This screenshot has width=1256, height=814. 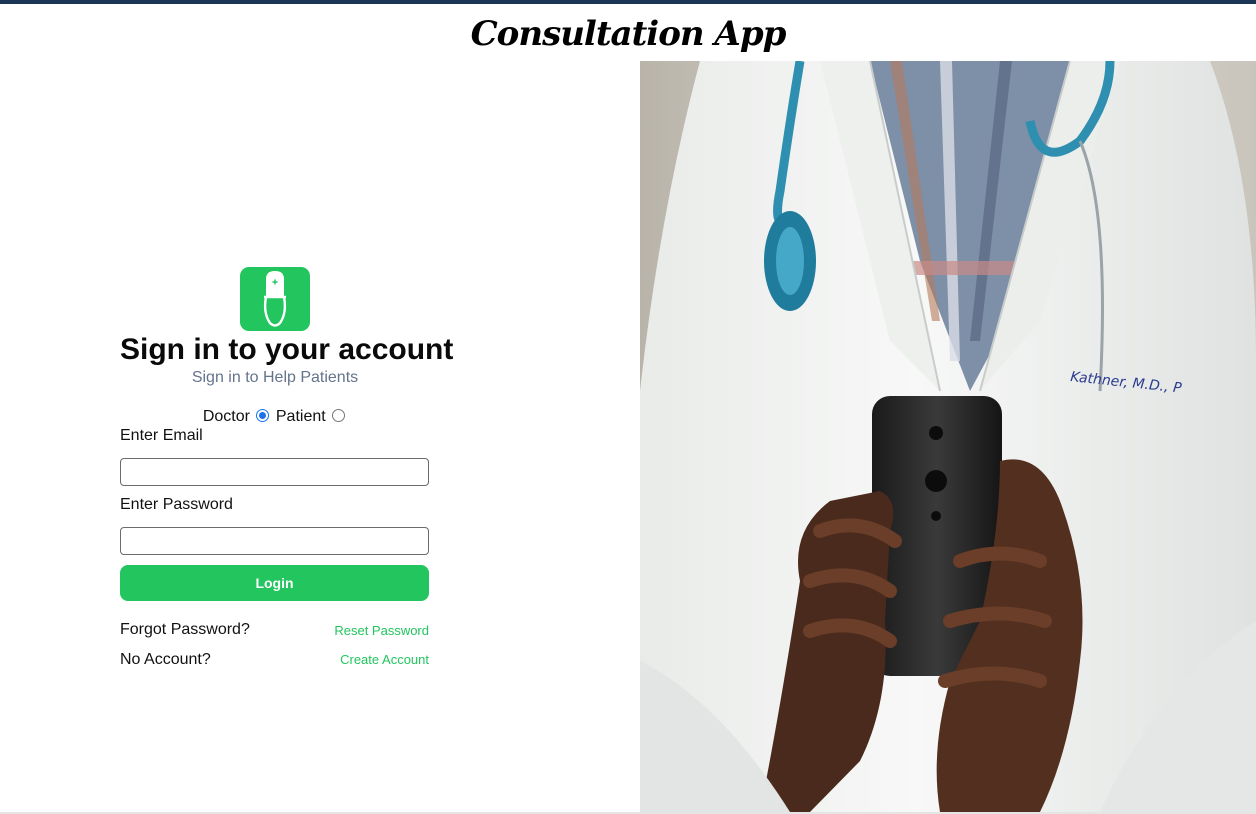 I want to click on doctor-radio-label: Doctor, so click(x=226, y=416).